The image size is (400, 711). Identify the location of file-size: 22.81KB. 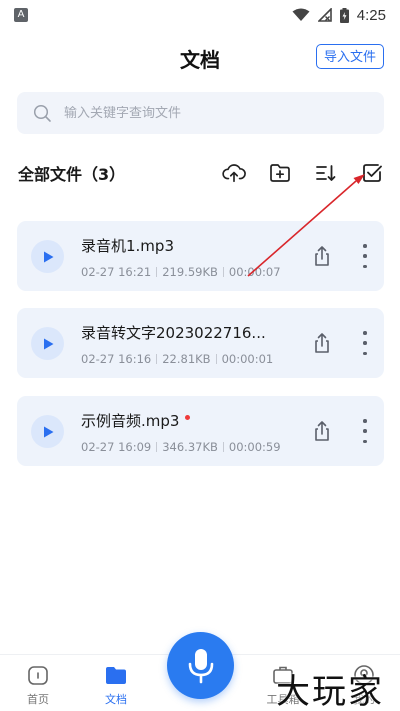
(186, 359).